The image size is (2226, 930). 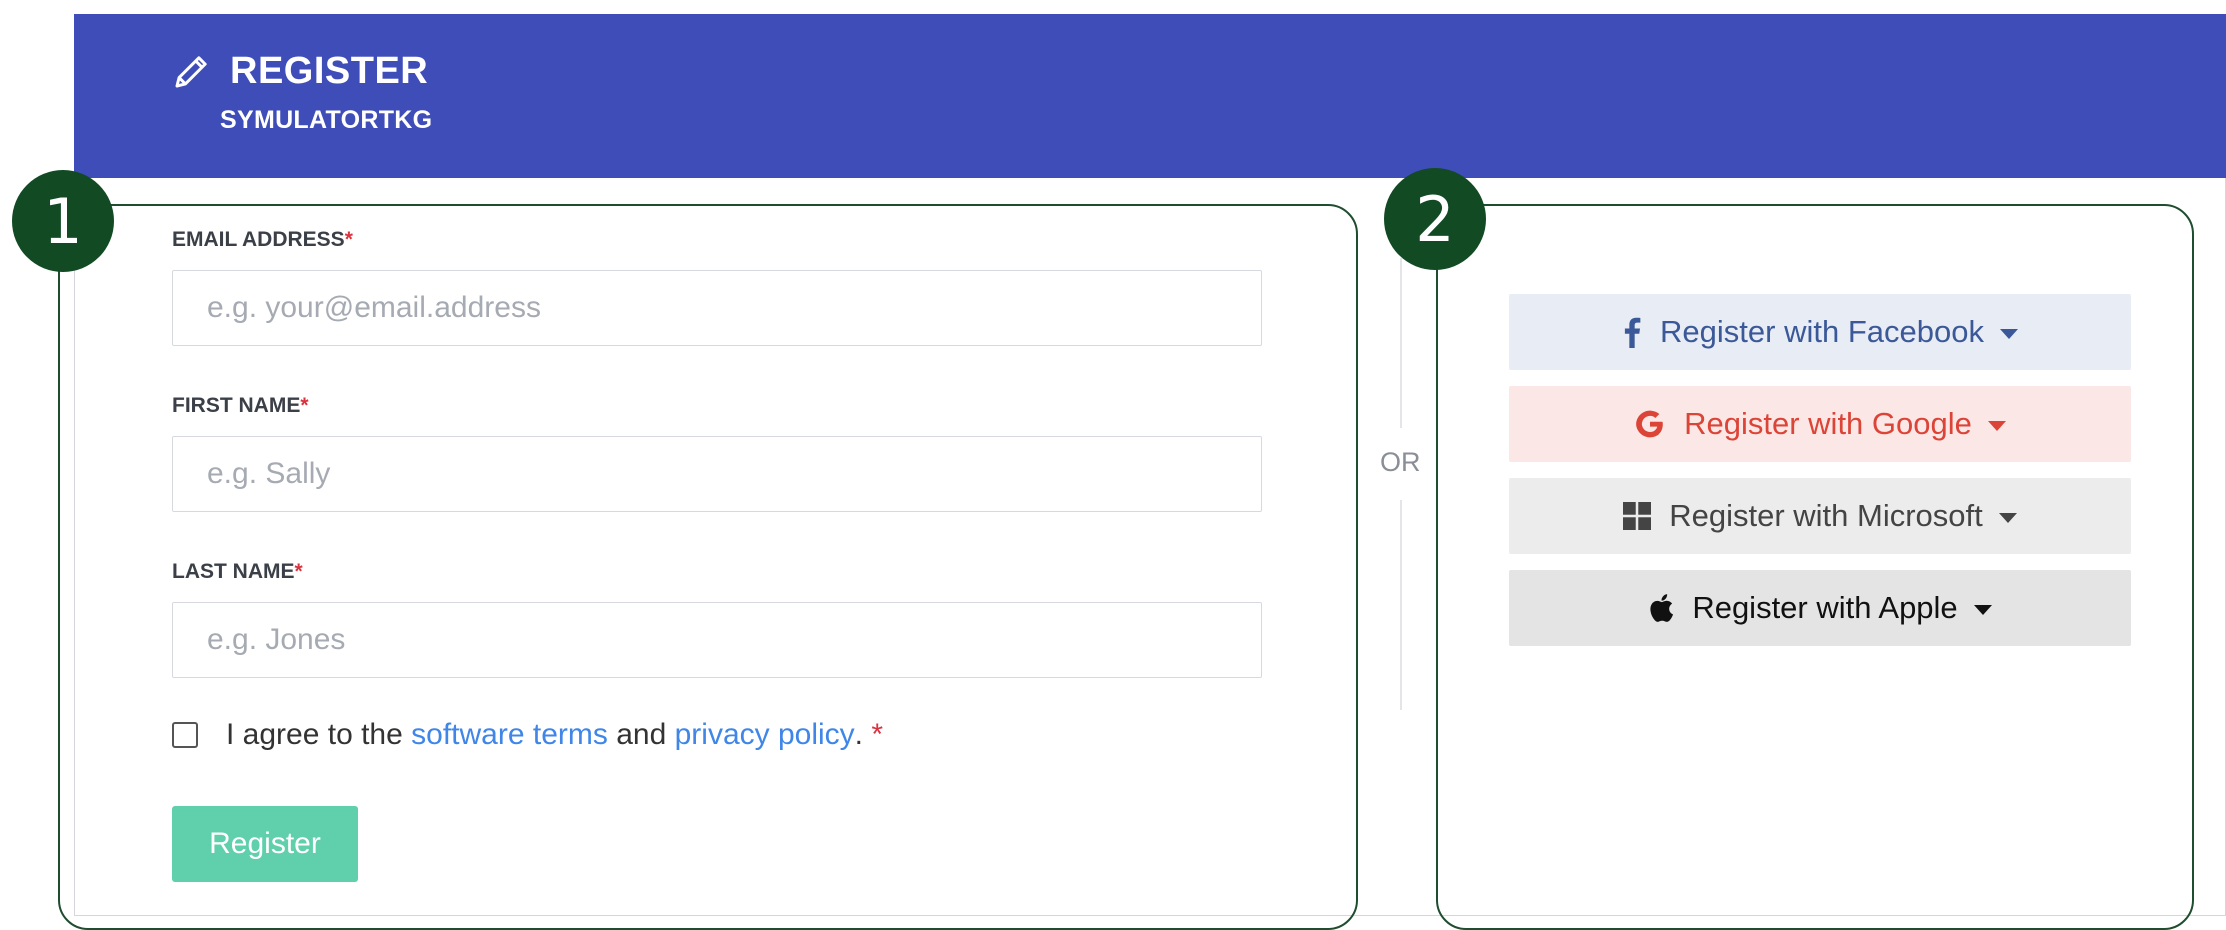 What do you see at coordinates (1435, 219) in the screenshot?
I see `callout-badge-2: 2` at bounding box center [1435, 219].